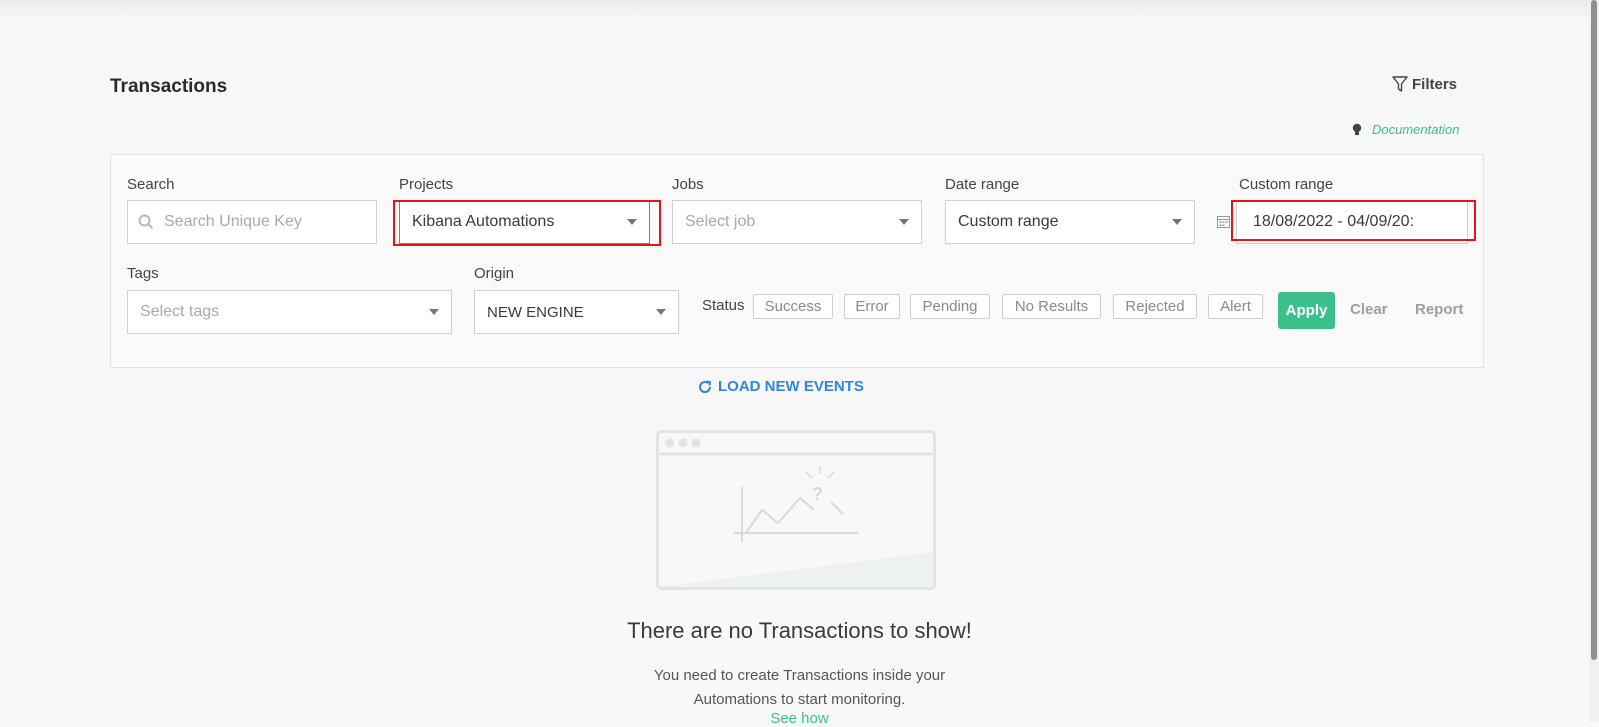  I want to click on scrollbar, so click(1594, 360).